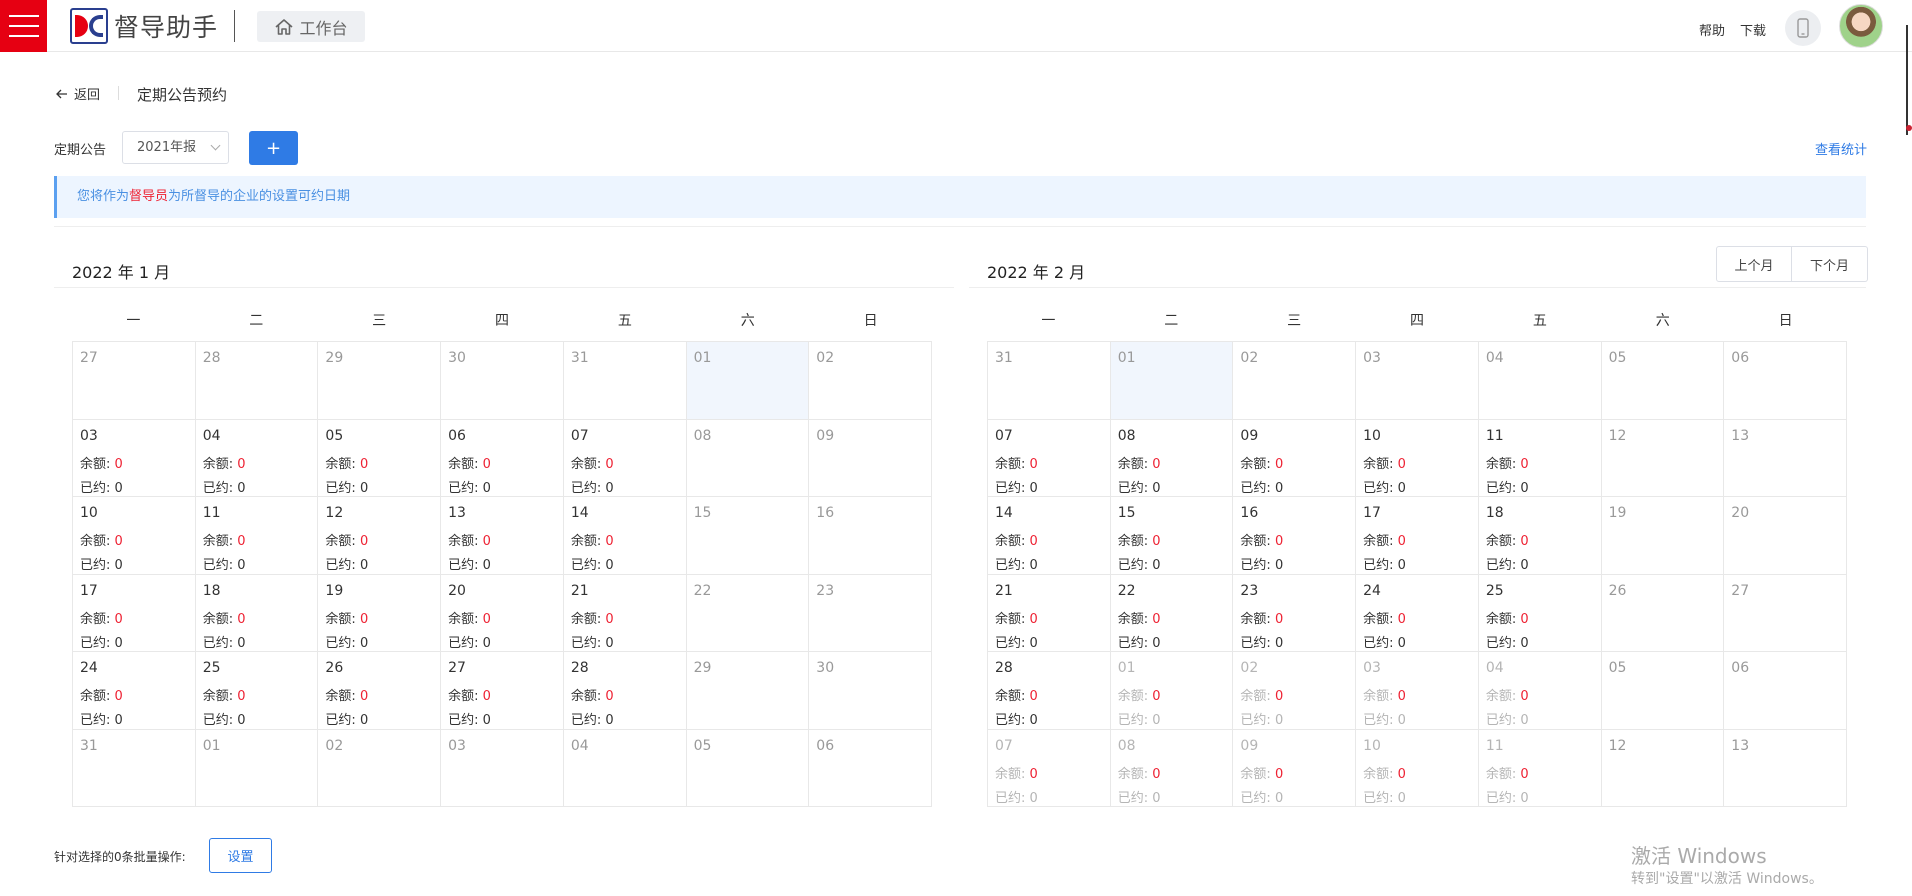 The height and width of the screenshot is (896, 1912). What do you see at coordinates (1295, 613) in the screenshot?
I see `calendar-day-cell: 23 余额: 0 已约: 0` at bounding box center [1295, 613].